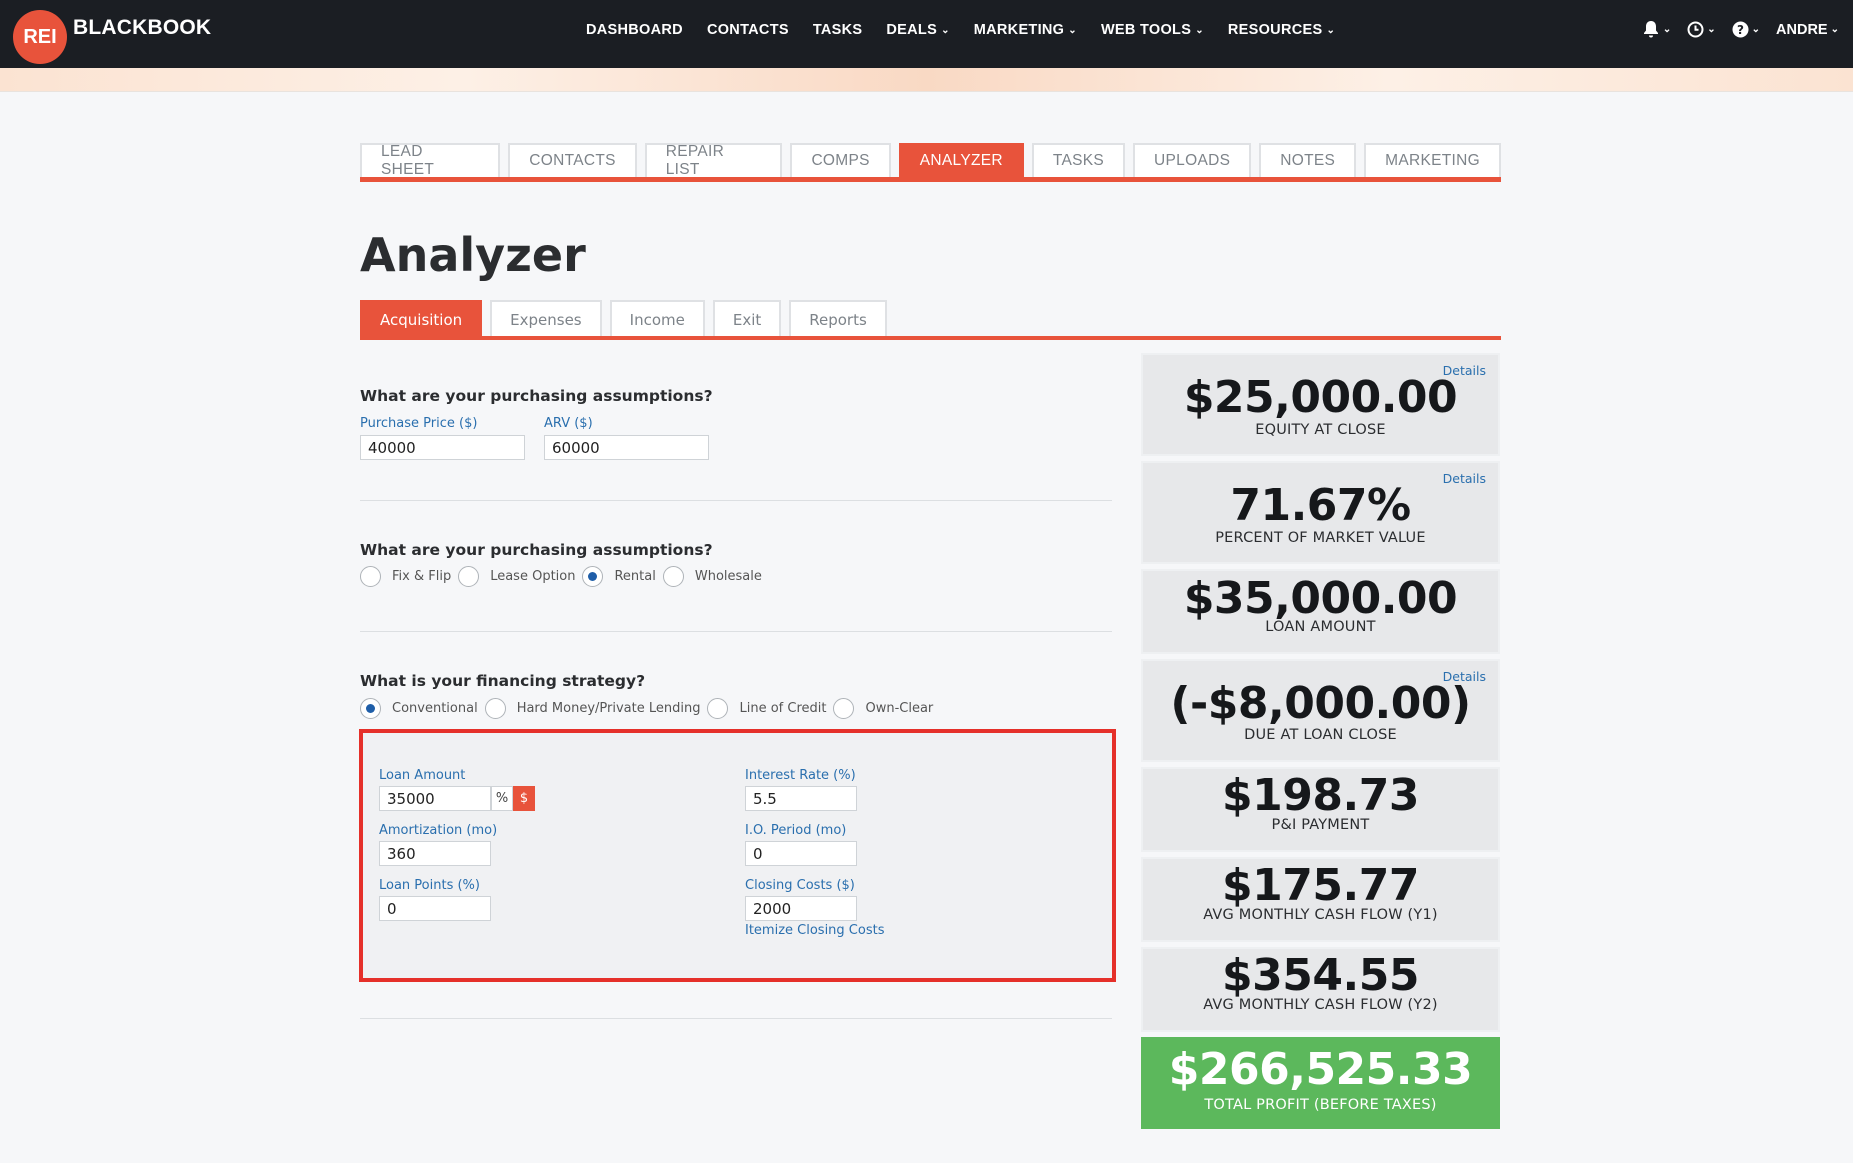  Describe the element at coordinates (1320, 598) in the screenshot. I see `loan-value: $35,000.00` at that location.